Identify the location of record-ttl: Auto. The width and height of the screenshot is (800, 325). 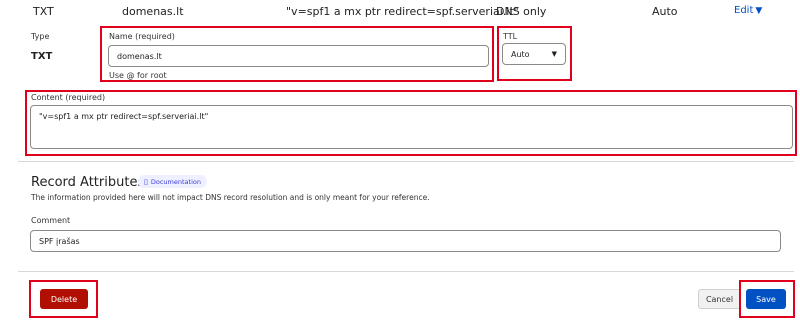
(665, 11).